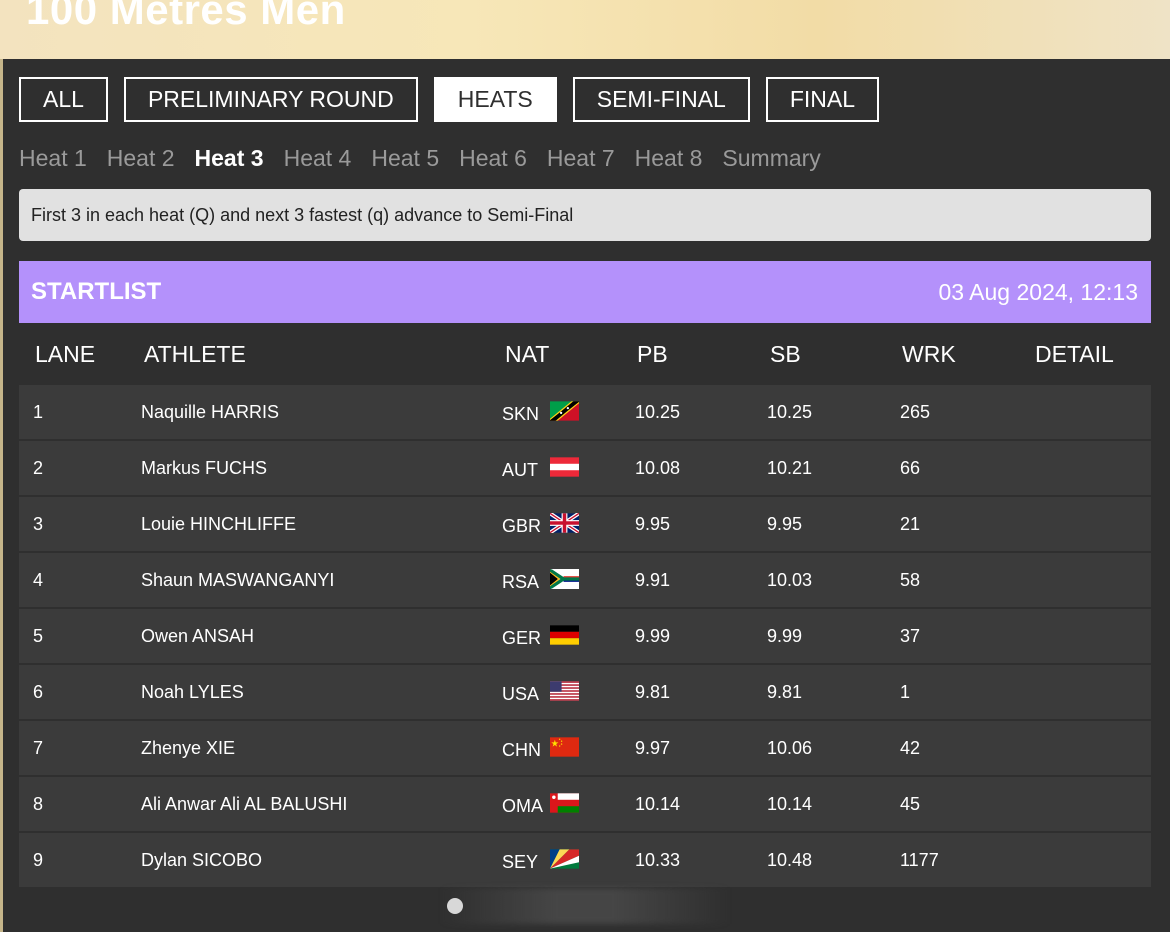 This screenshot has width=1170, height=932. What do you see at coordinates (53, 158) in the screenshot?
I see `heat-tab-1: Heat 1` at bounding box center [53, 158].